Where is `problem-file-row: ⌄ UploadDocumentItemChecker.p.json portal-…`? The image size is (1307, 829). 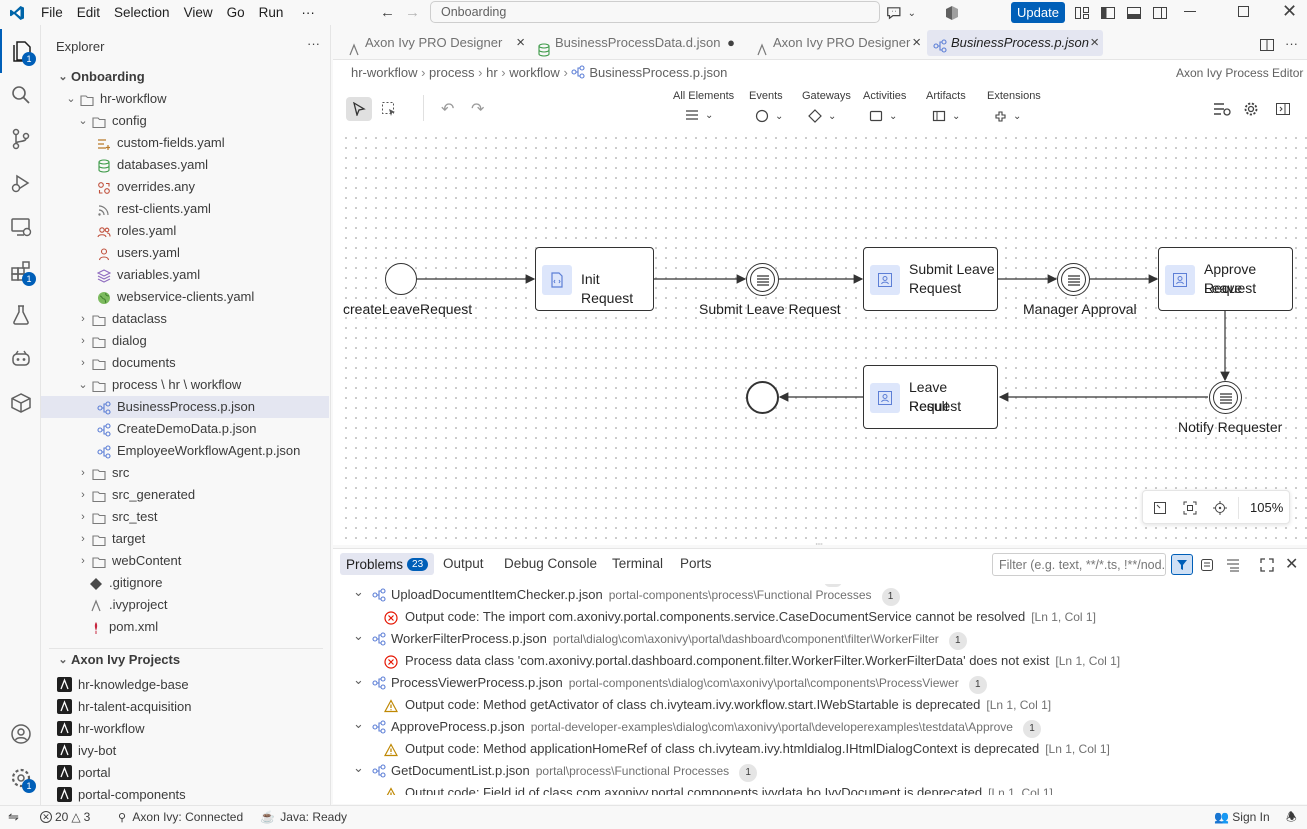
problem-file-row: ⌄ UploadDocumentItemChecker.p.json portal-… is located at coordinates (820, 595).